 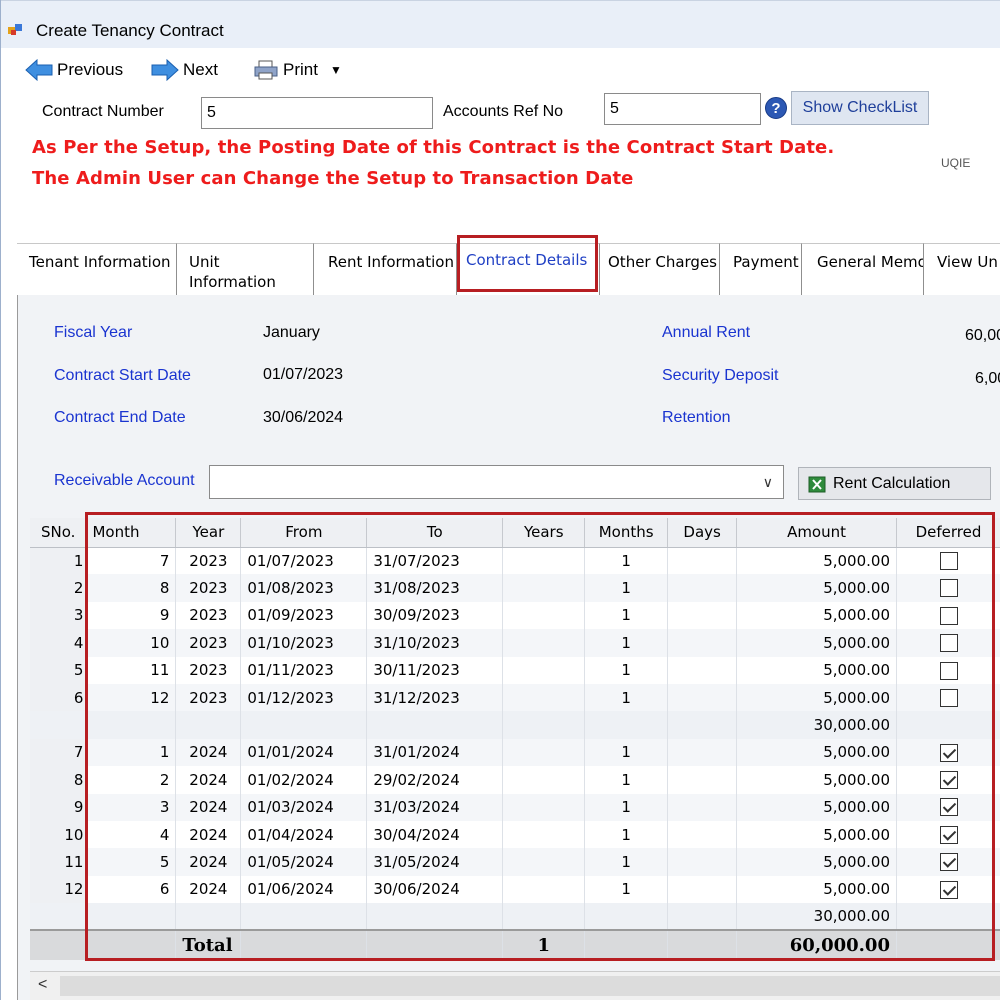 I want to click on print-button: Print ▼, so click(x=297, y=70).